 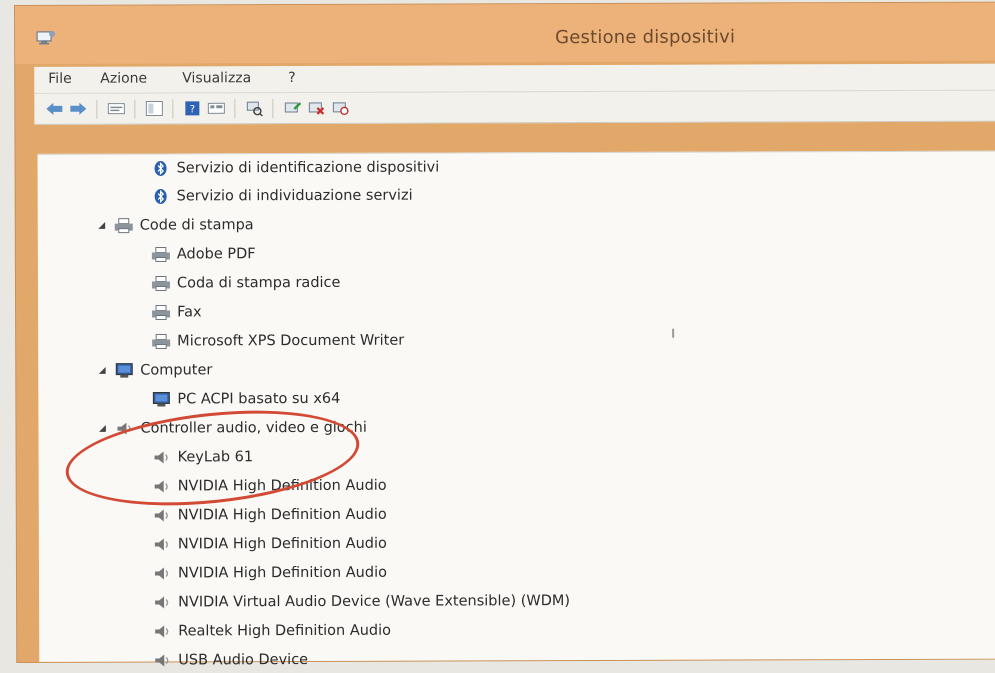 What do you see at coordinates (216, 78) in the screenshot?
I see `menu-visualizza: Visualizza` at bounding box center [216, 78].